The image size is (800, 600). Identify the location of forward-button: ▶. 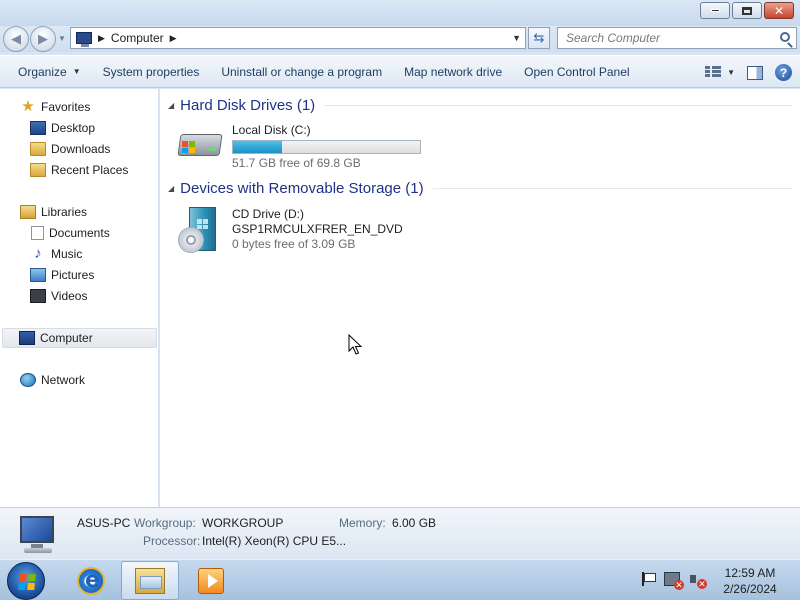
(43, 39).